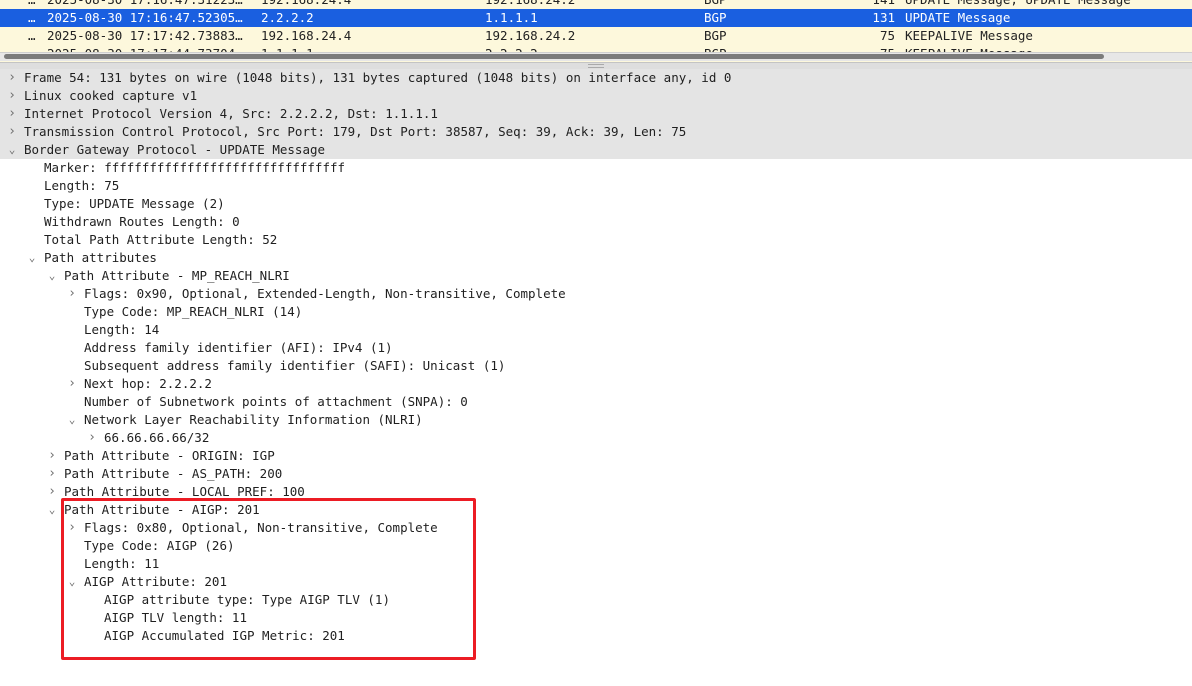 This screenshot has width=1192, height=686. Describe the element at coordinates (596, 438) in the screenshot. I see `tree-row: › 66.66.66.66/32` at that location.